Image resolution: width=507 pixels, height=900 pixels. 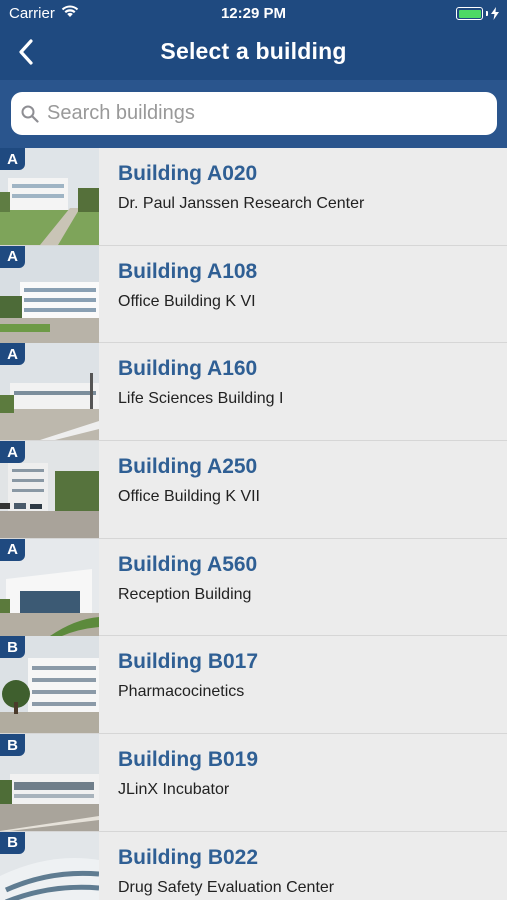 I want to click on building-subtitle: Pharmacocinetics, so click(x=181, y=692).